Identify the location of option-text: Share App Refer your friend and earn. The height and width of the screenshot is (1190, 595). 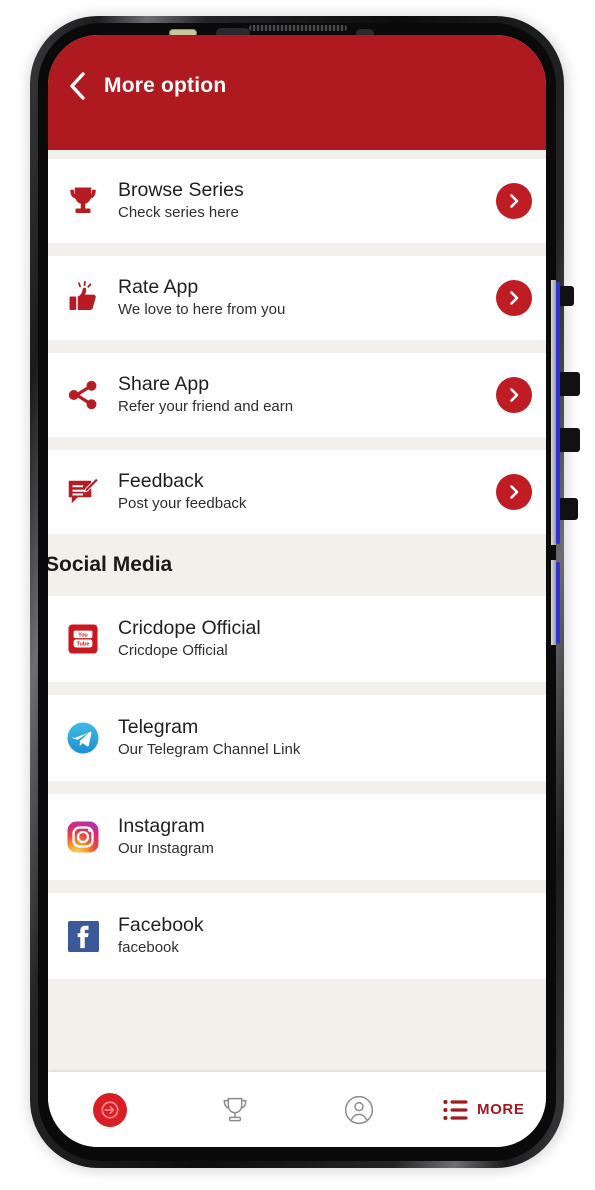
(301, 395).